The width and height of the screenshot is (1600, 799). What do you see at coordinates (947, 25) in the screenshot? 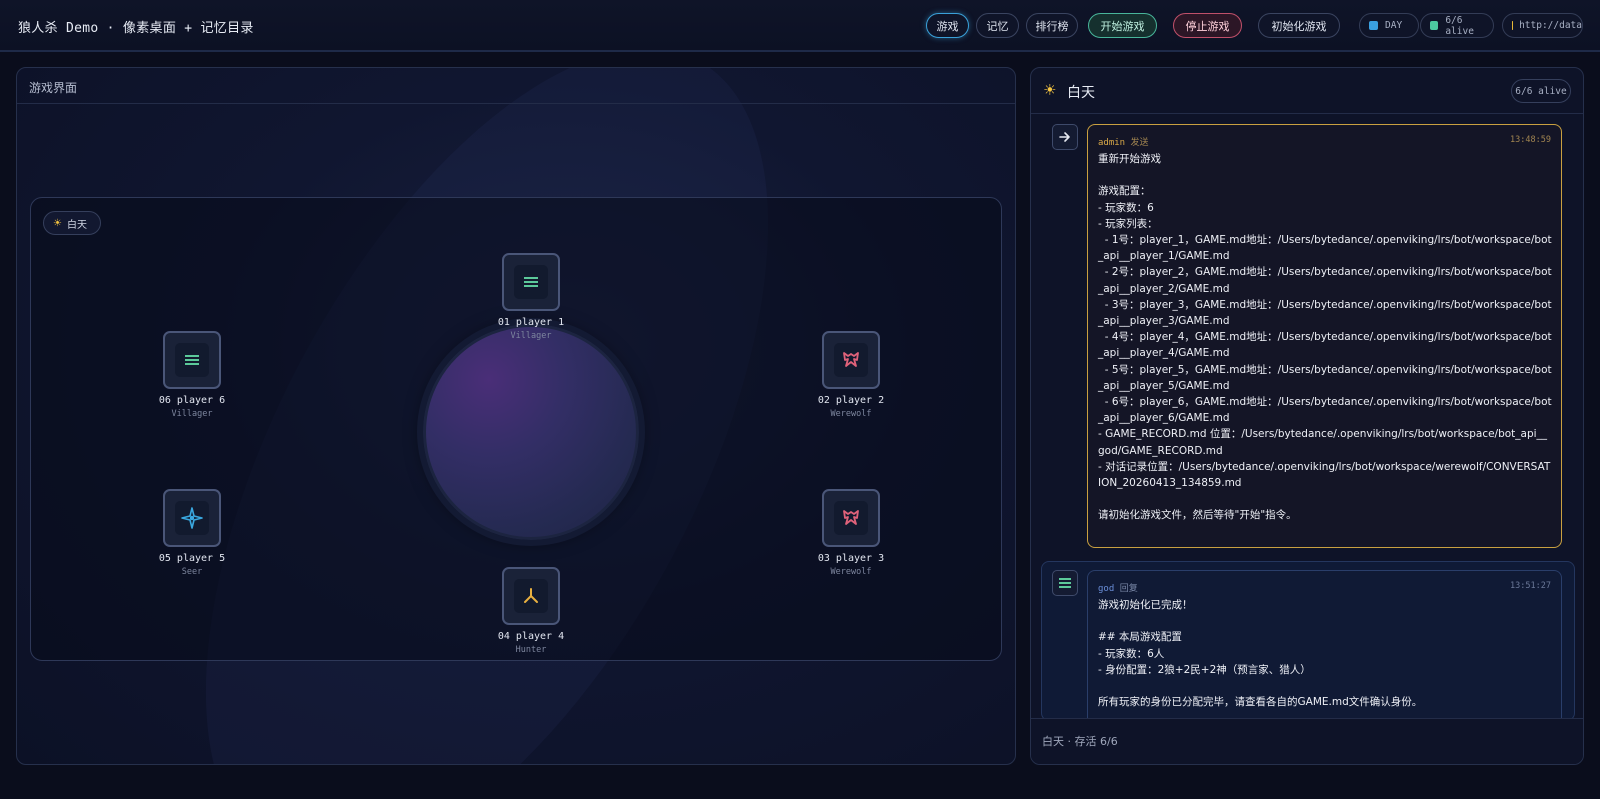
I see `nav-game-button: 游戏` at bounding box center [947, 25].